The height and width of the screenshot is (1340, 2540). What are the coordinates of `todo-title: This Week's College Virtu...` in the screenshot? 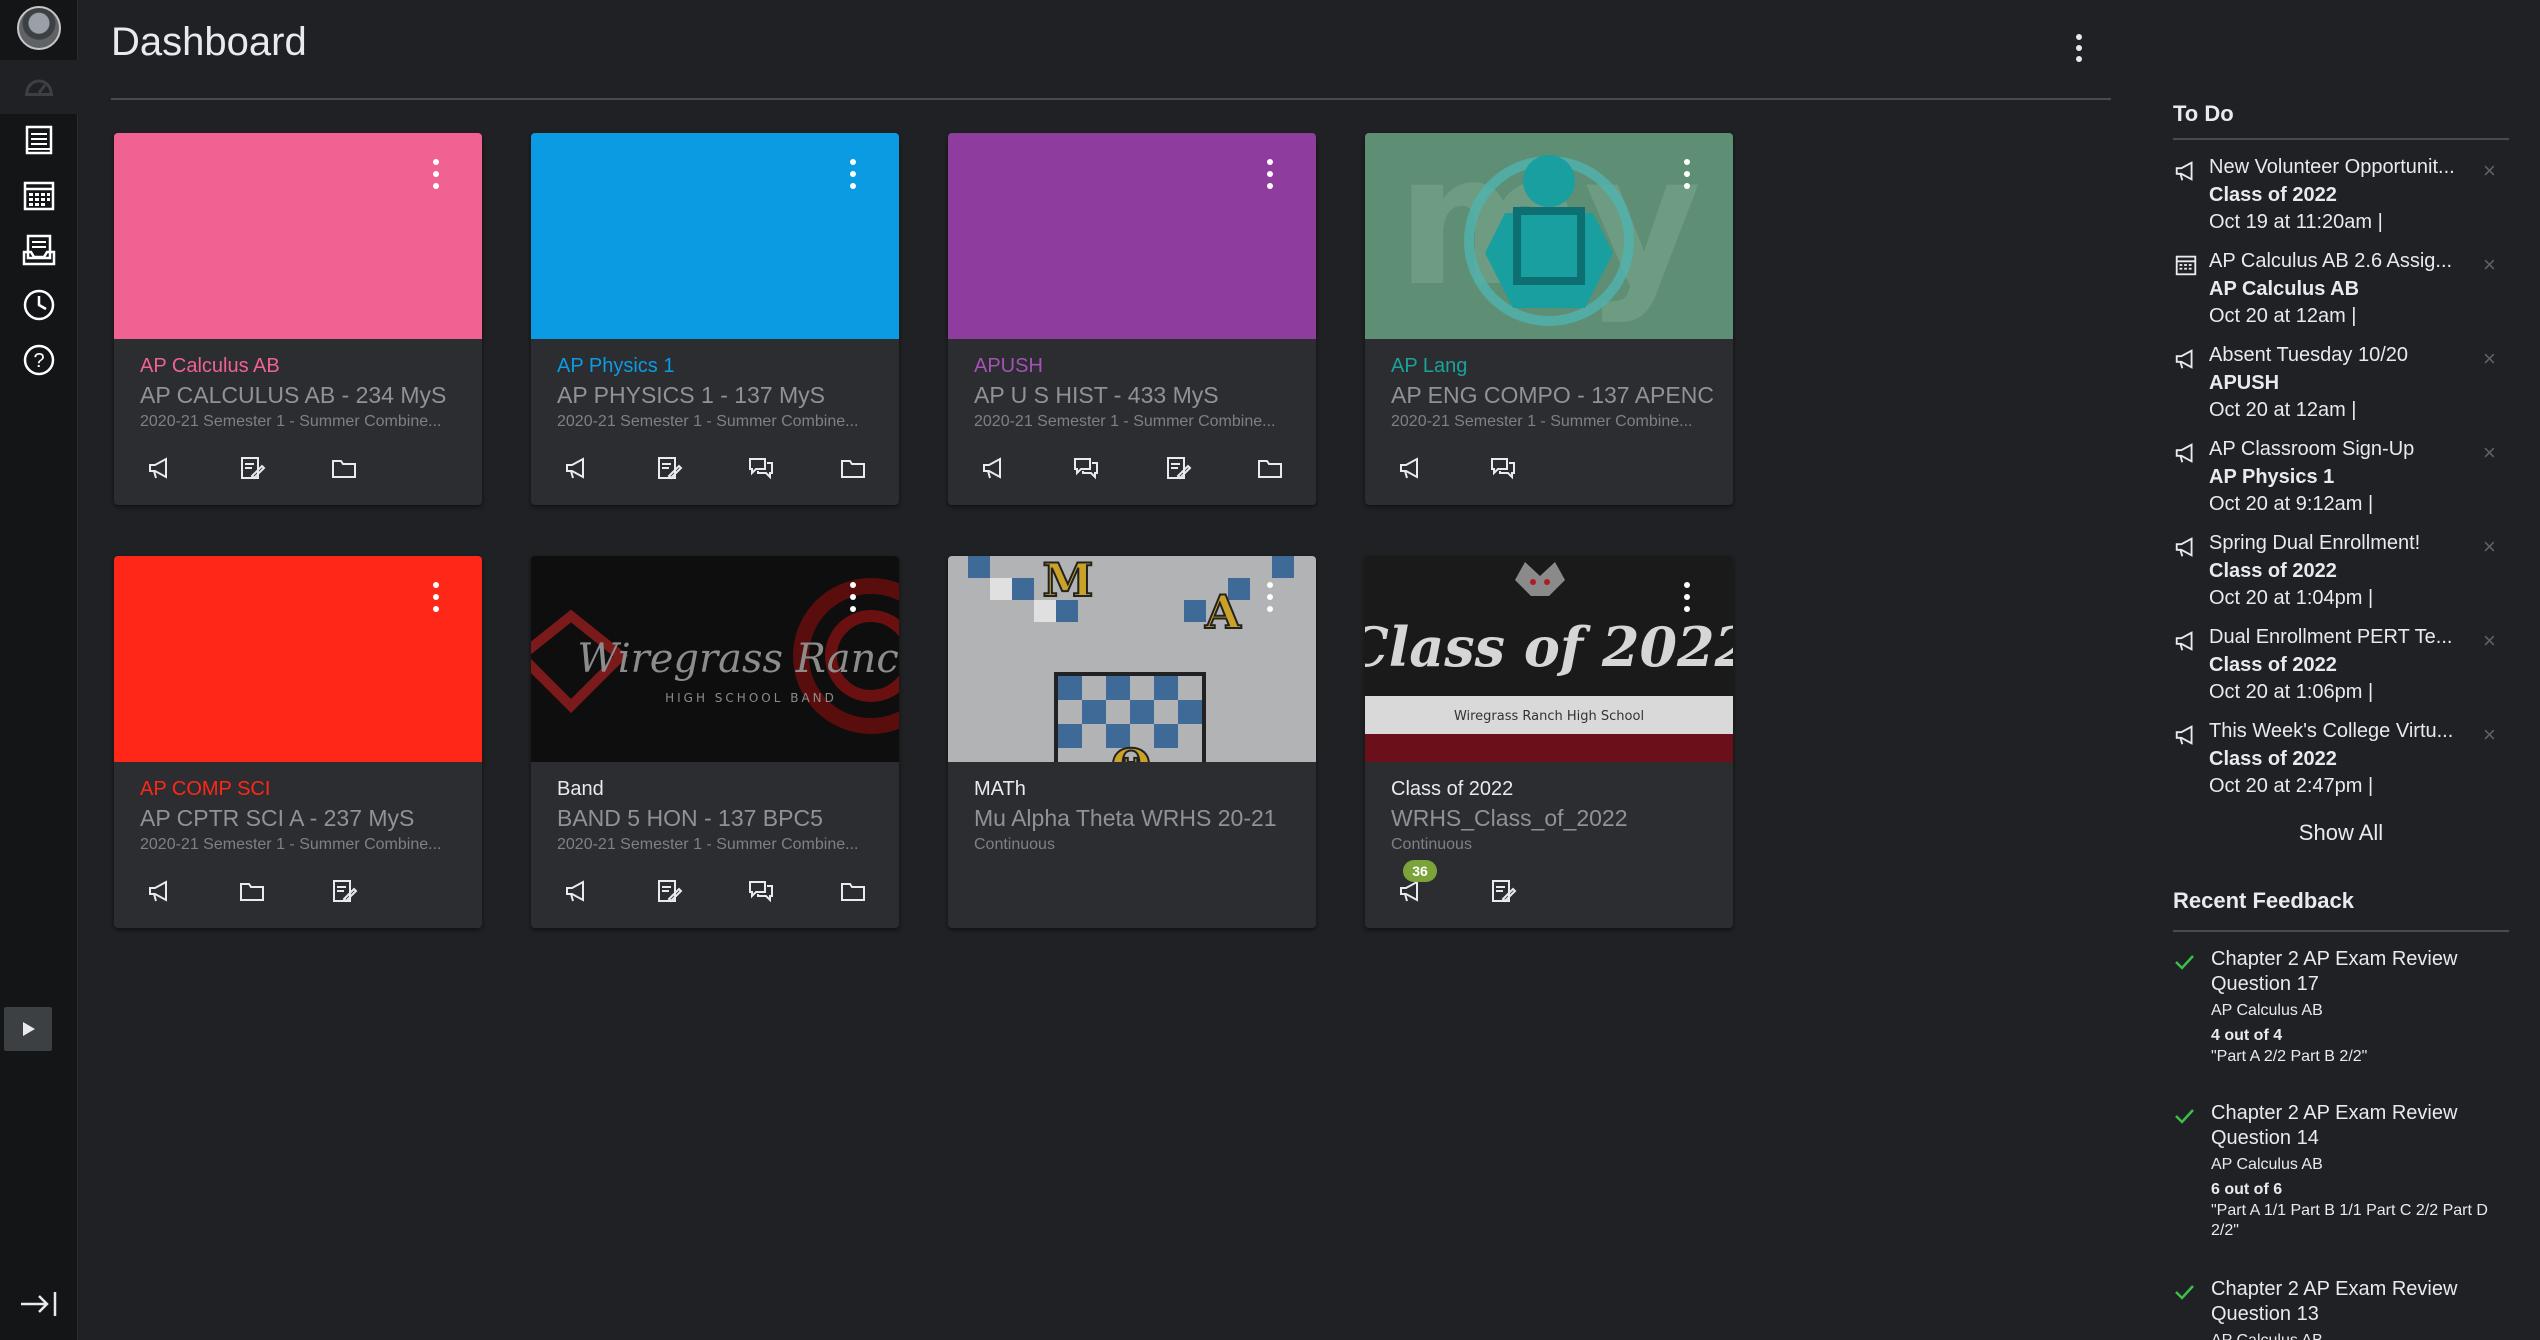 It's located at (2334, 731).